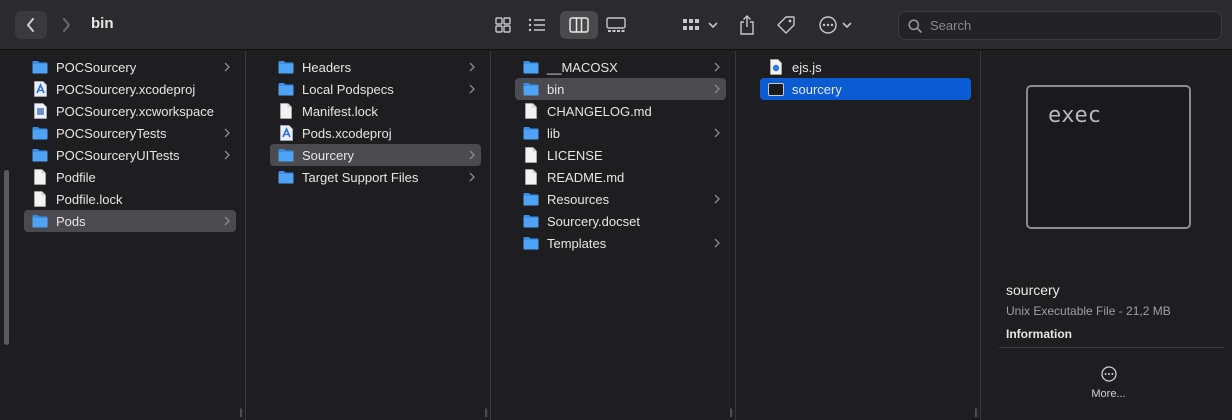 The height and width of the screenshot is (420, 1232). I want to click on icon-view-button, so click(503, 25).